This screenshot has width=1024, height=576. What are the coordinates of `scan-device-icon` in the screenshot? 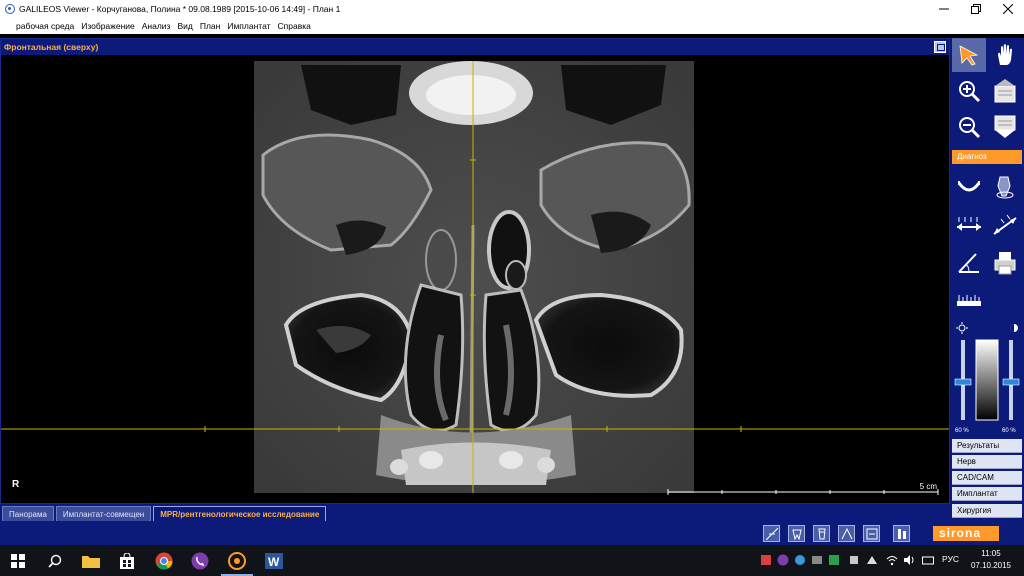 It's located at (901, 533).